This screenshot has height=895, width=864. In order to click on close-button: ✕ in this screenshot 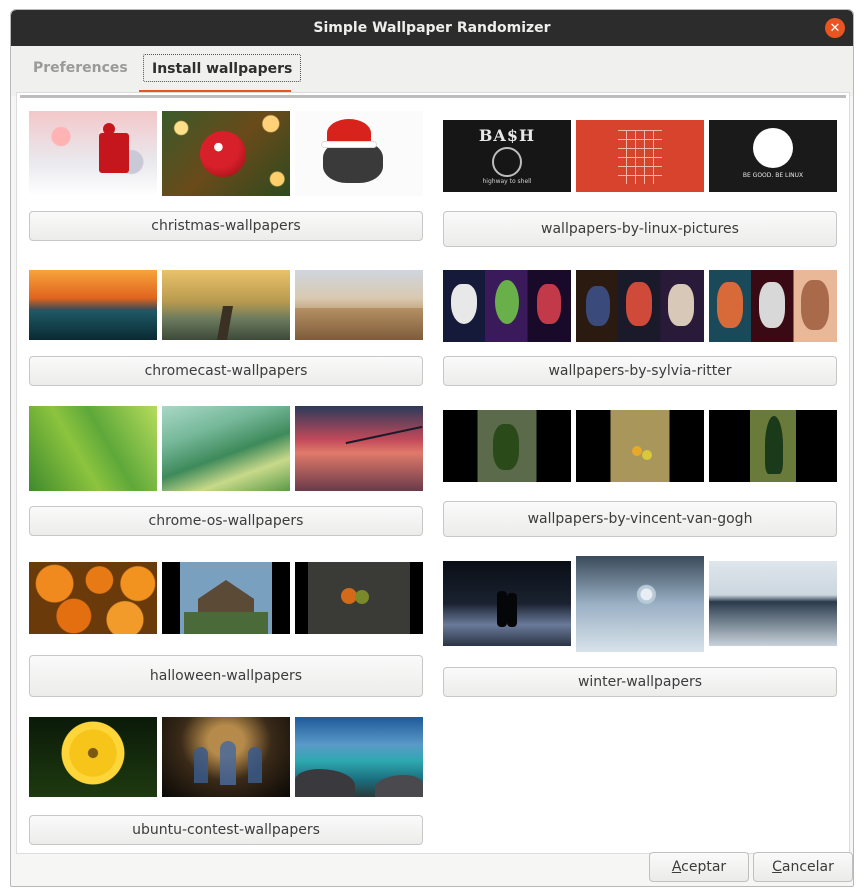, I will do `click(835, 28)`.